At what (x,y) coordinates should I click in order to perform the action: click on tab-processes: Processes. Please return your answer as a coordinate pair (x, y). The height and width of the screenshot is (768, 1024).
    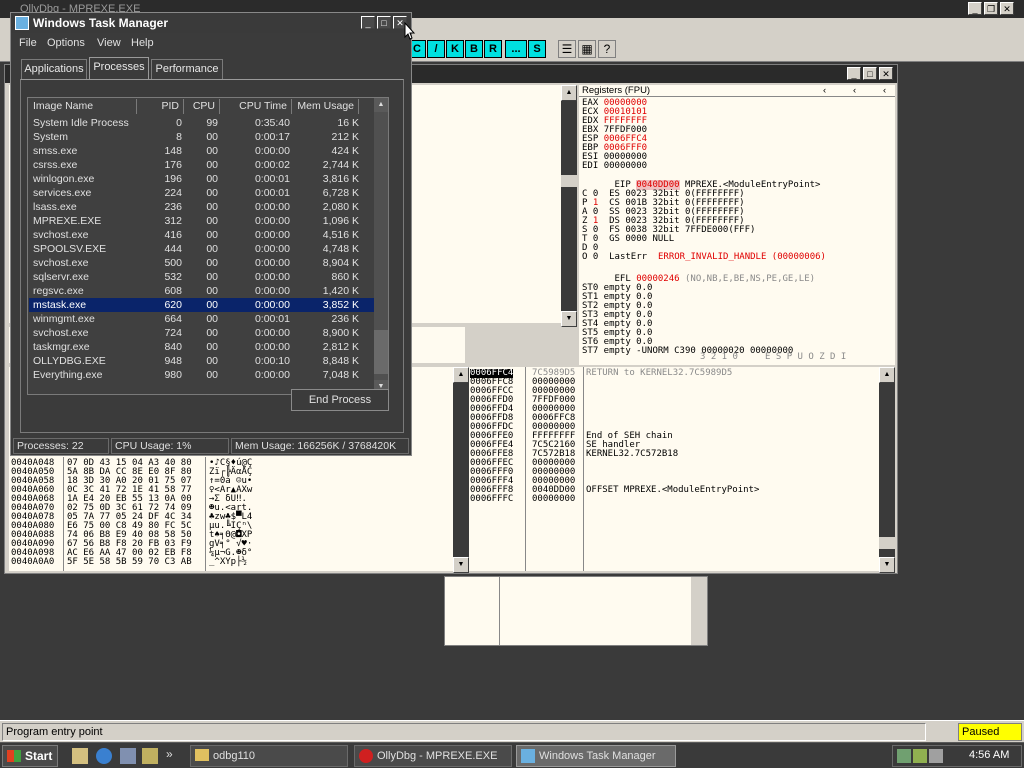
    Looking at the image, I should click on (119, 68).